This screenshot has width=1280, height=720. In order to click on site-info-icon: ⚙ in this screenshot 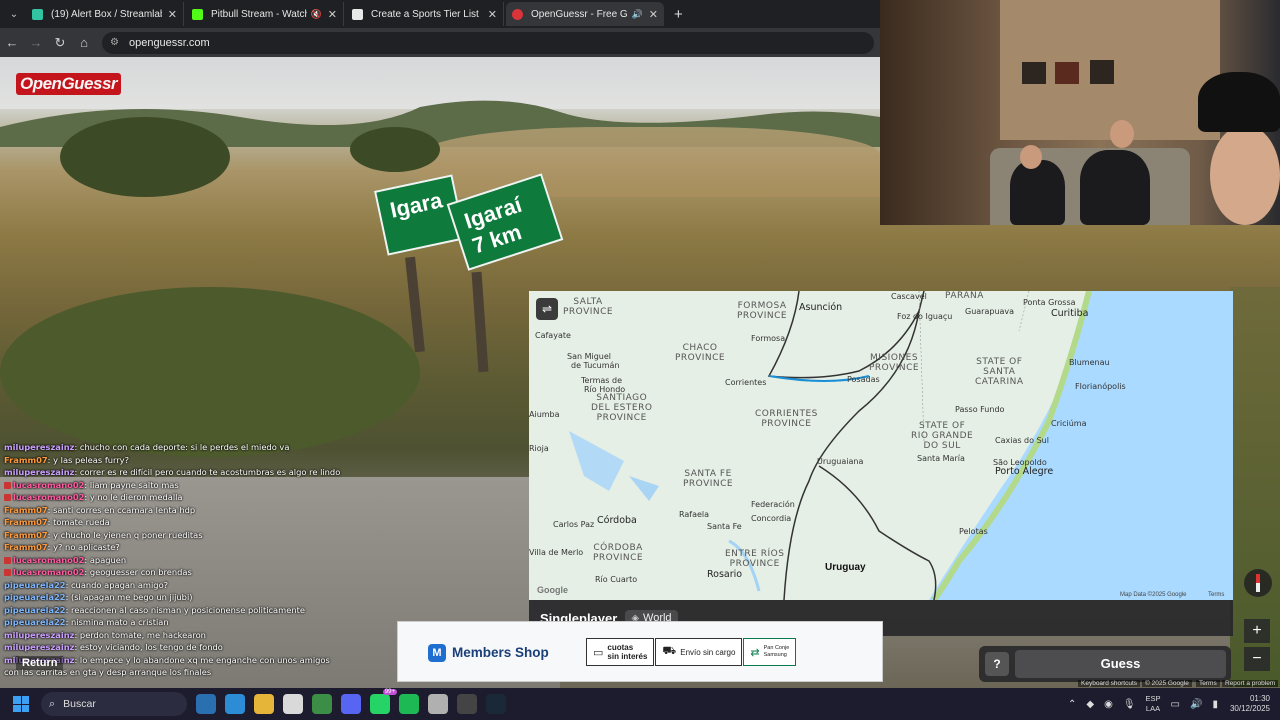, I will do `click(114, 42)`.